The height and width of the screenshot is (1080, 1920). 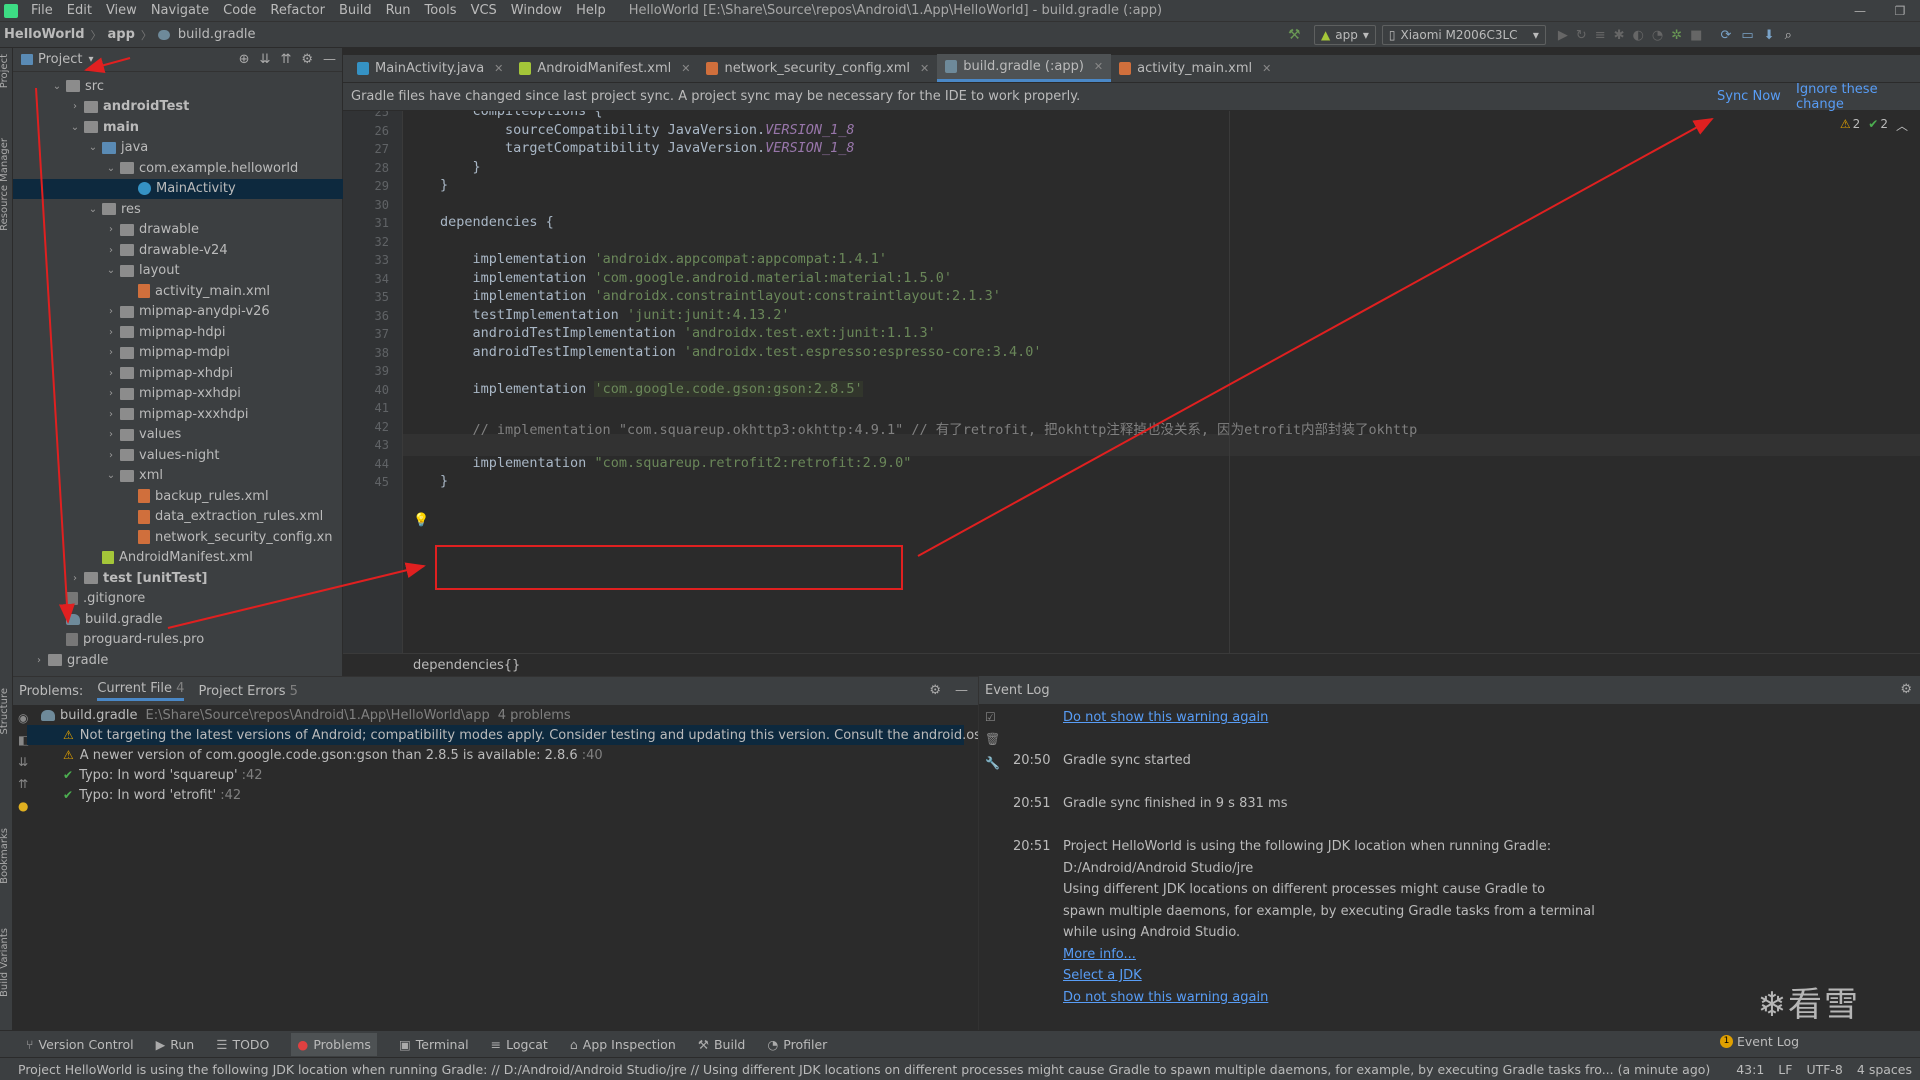 I want to click on tree-item: › mipmap-hdpi, so click(x=178, y=332).